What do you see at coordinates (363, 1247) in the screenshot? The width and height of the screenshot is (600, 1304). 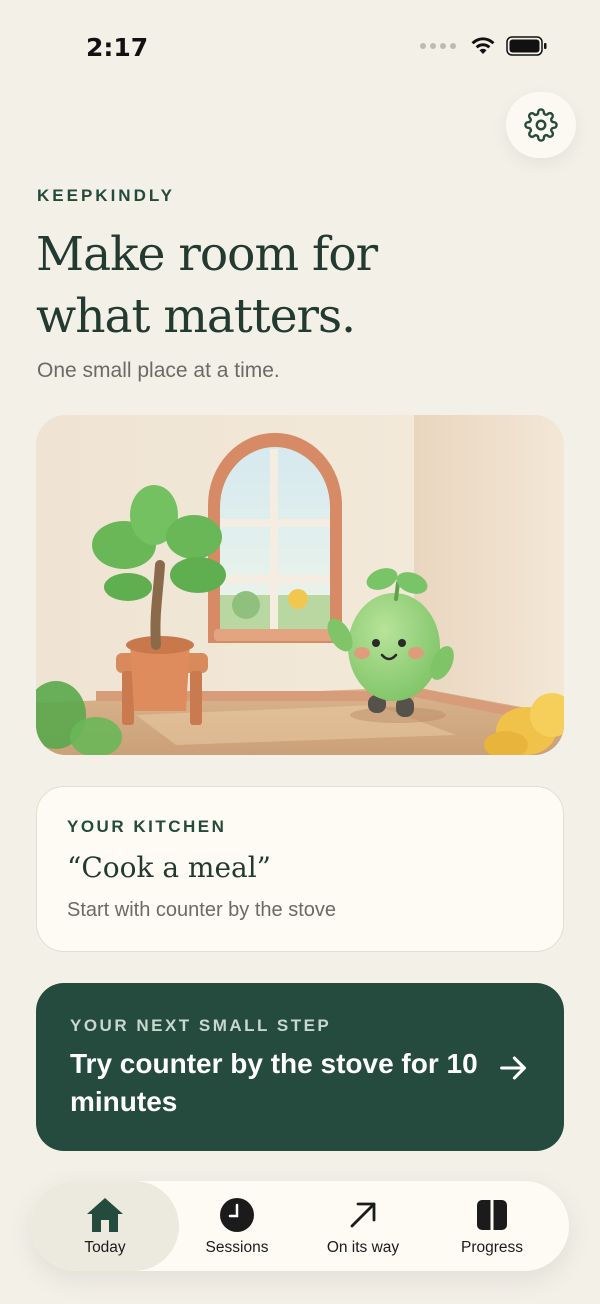 I see `tab-label: On its way` at bounding box center [363, 1247].